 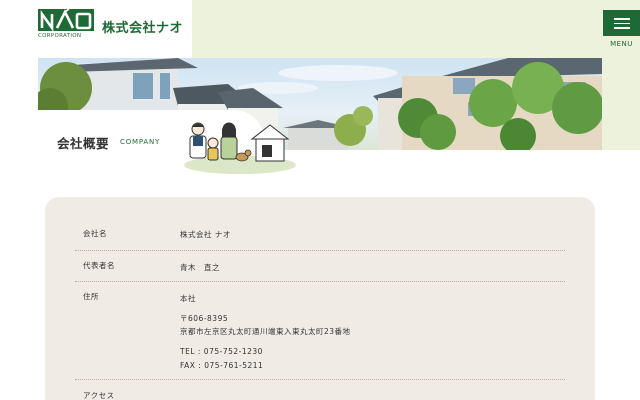 What do you see at coordinates (99, 265) in the screenshot?
I see `info-label: 代表者名` at bounding box center [99, 265].